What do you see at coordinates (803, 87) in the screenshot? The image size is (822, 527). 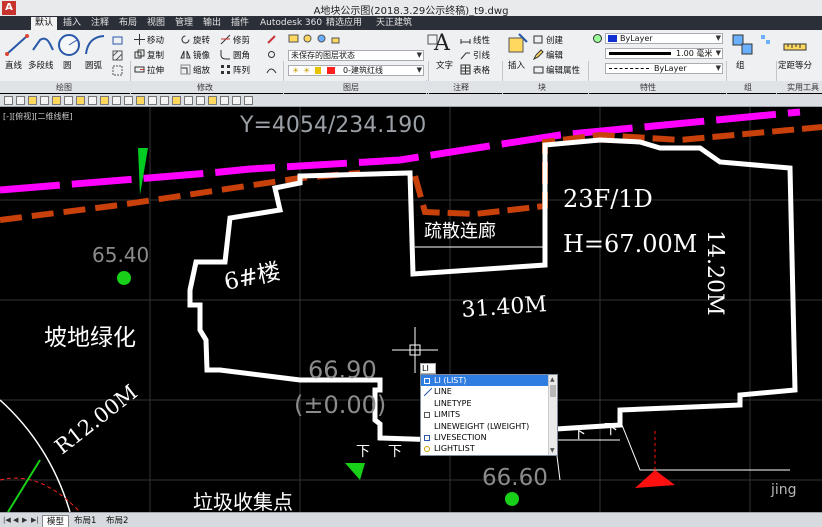 I see `panel-title-utilities: 实用工具` at bounding box center [803, 87].